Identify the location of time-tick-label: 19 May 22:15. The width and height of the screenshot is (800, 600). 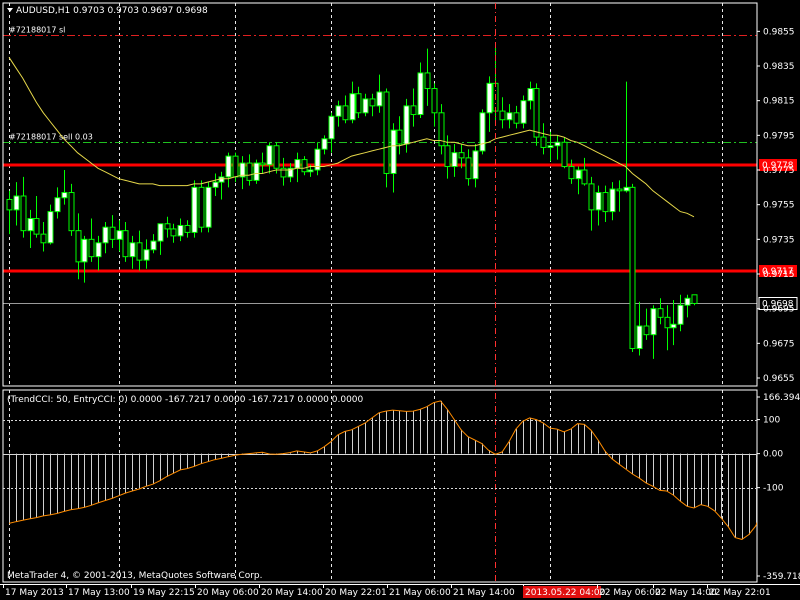
(164, 593).